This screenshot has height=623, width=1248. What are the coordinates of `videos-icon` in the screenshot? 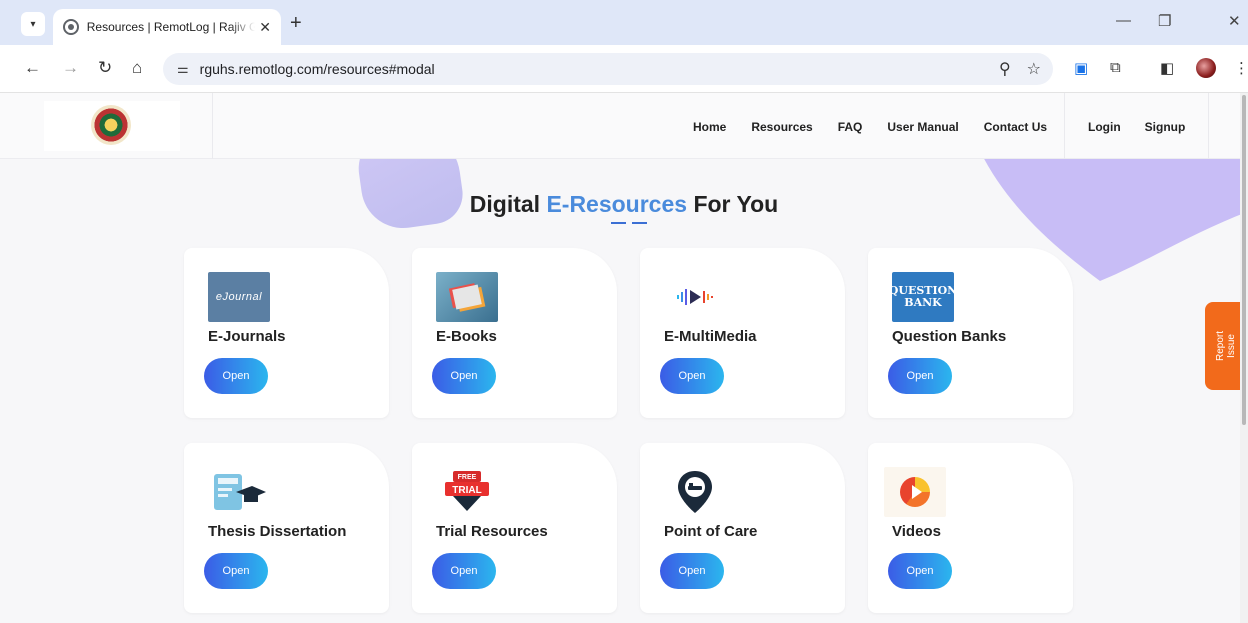 It's located at (915, 492).